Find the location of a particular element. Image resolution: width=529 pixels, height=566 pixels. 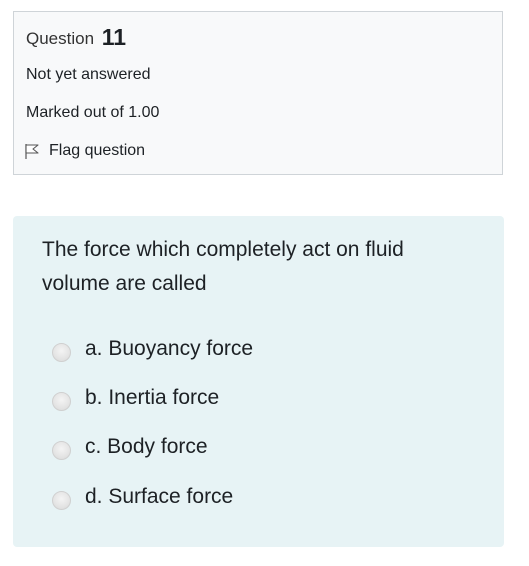

question-title: Question 11 is located at coordinates (76, 37).